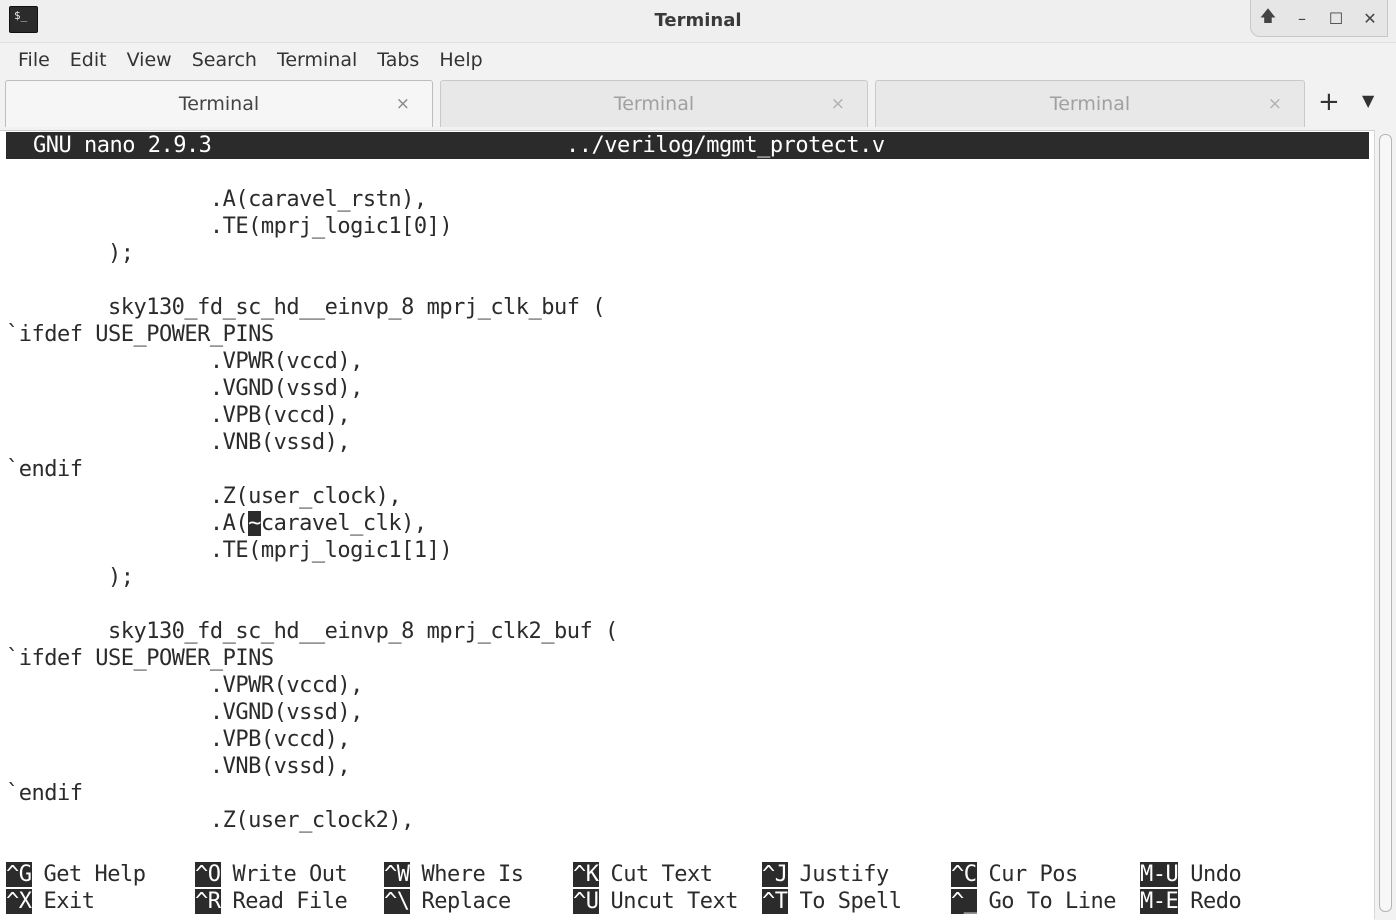  I want to click on tab-terminal-1: Terminal ×, so click(219, 103).